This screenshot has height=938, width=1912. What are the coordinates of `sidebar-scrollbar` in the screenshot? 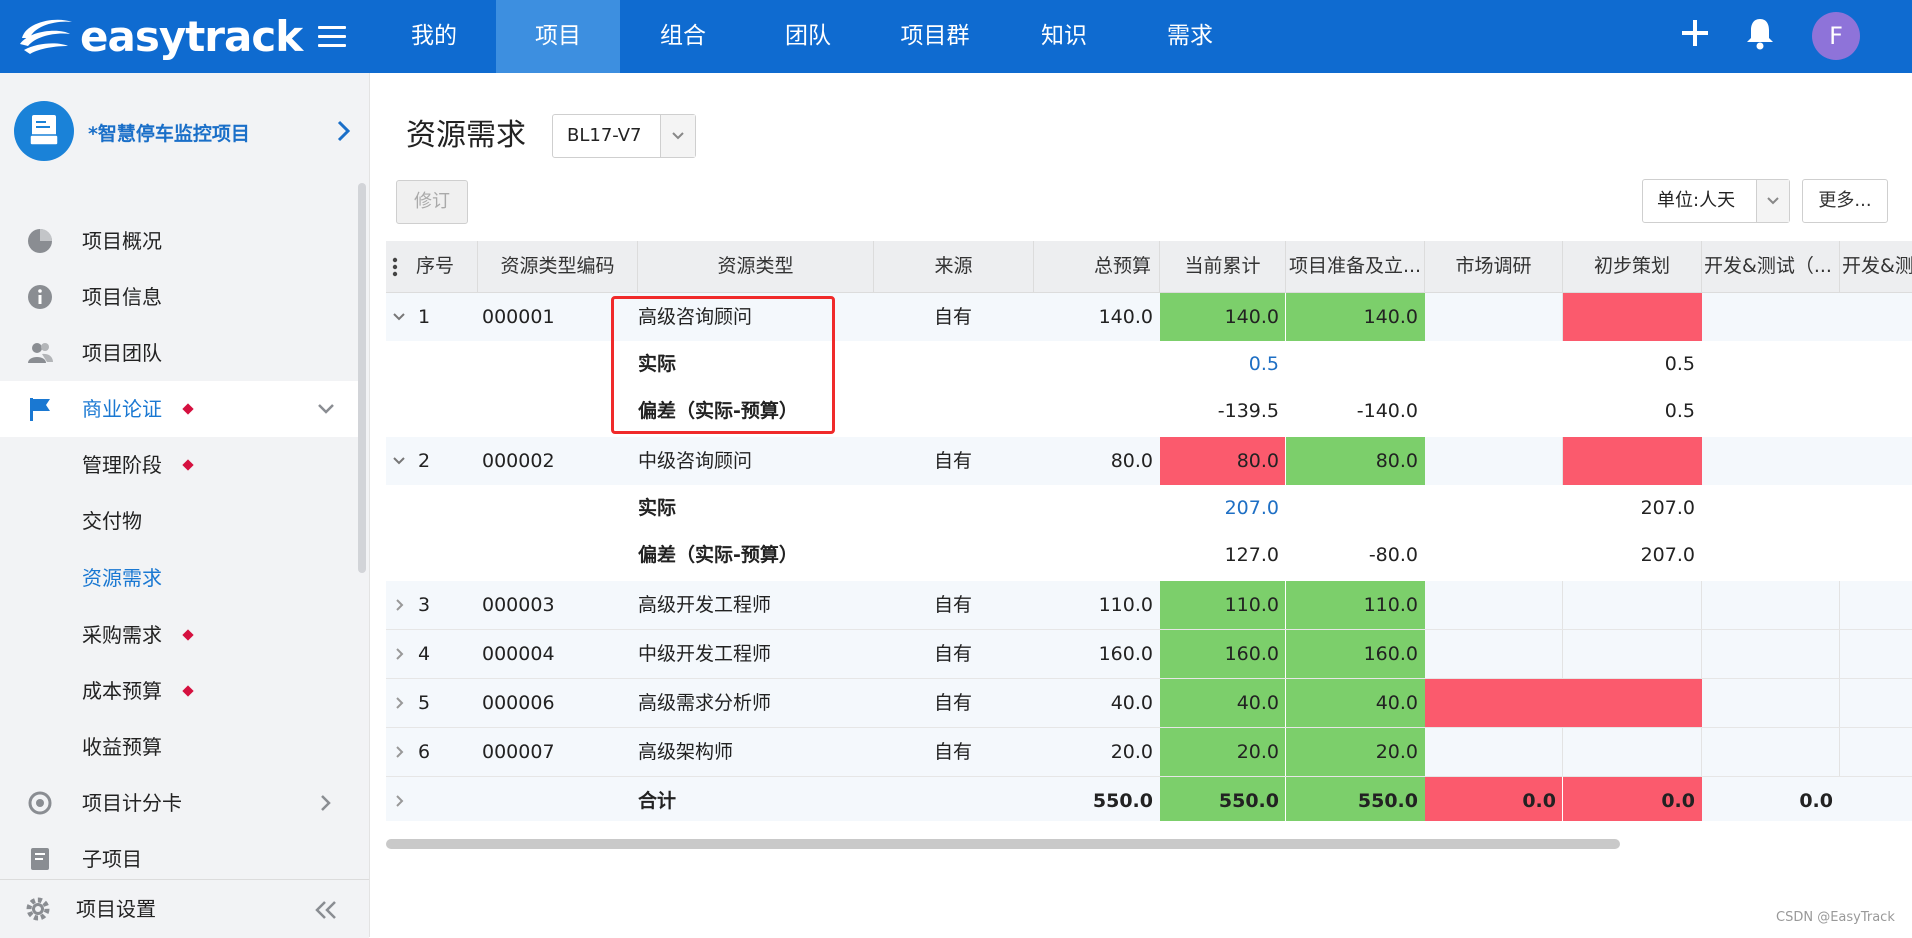 It's located at (362, 378).